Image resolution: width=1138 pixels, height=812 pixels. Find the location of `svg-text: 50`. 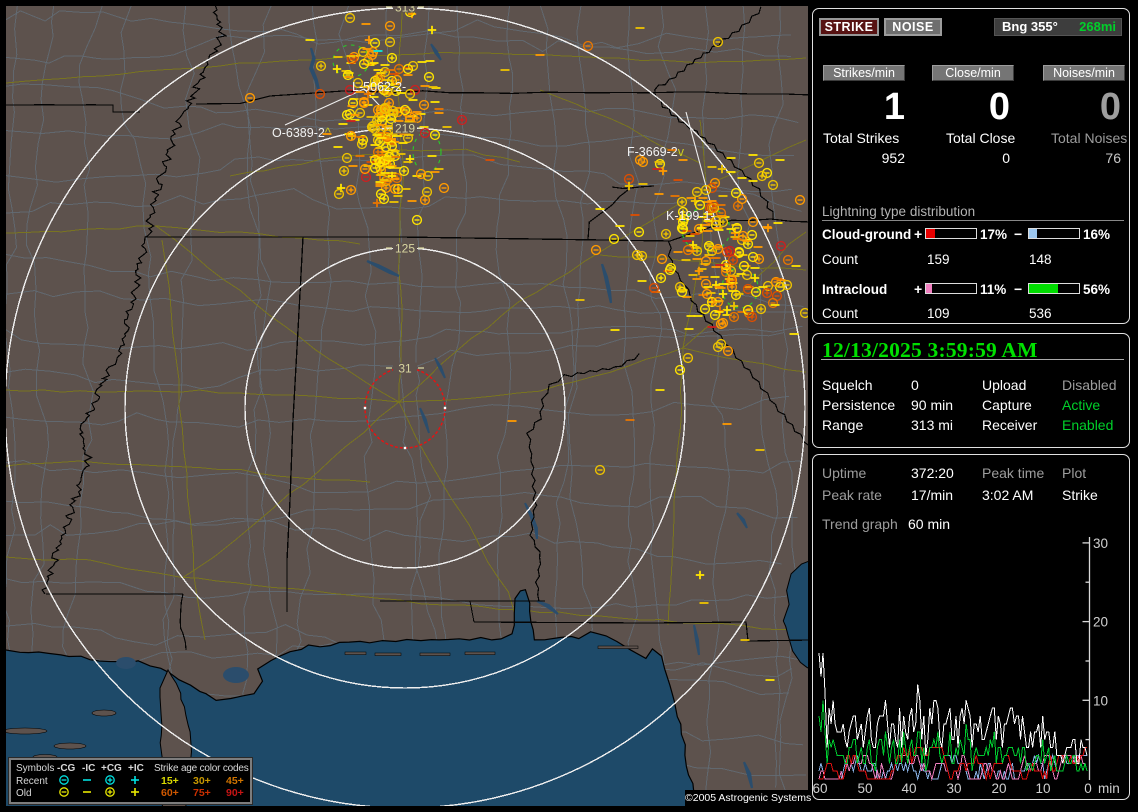

svg-text: 50 is located at coordinates (864, 788).